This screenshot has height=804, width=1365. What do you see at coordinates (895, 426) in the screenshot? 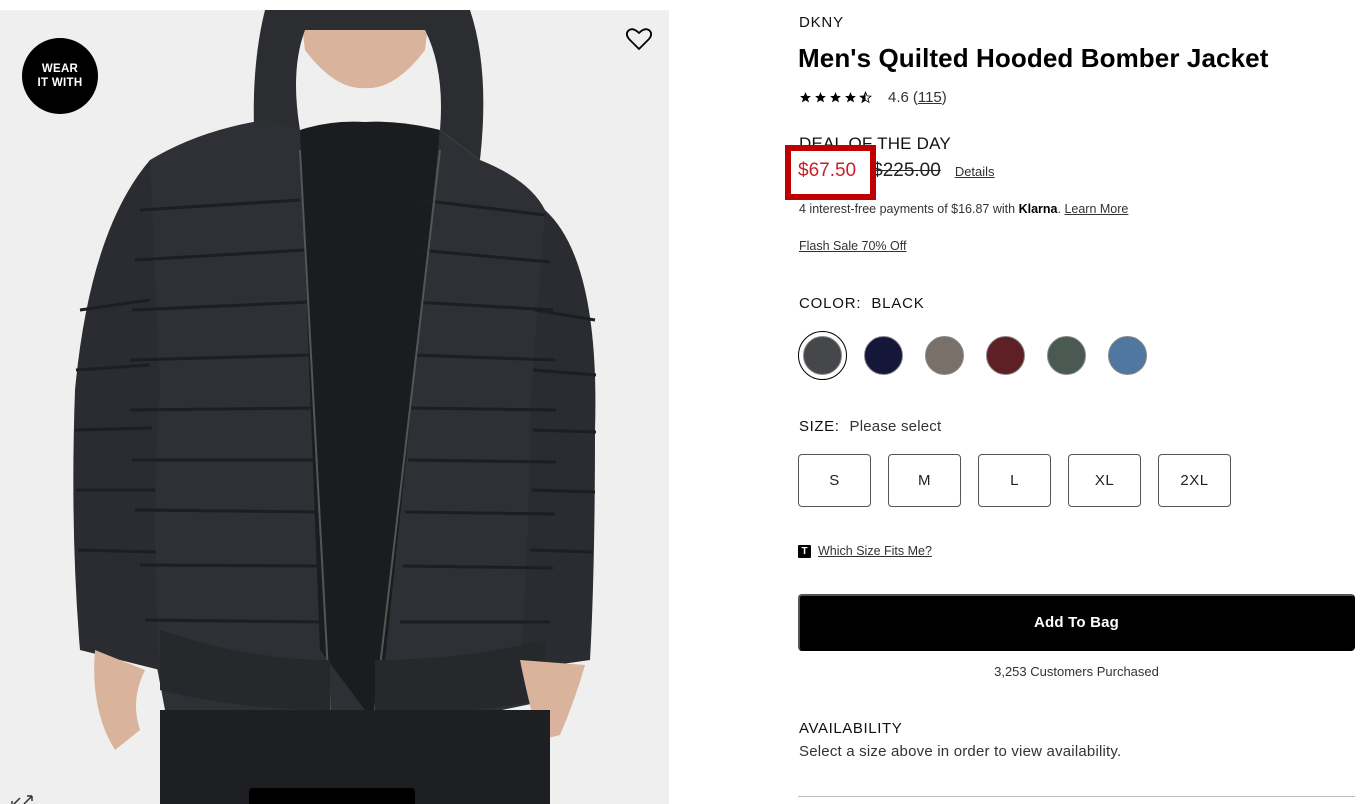
I see `size-value: Please select` at bounding box center [895, 426].